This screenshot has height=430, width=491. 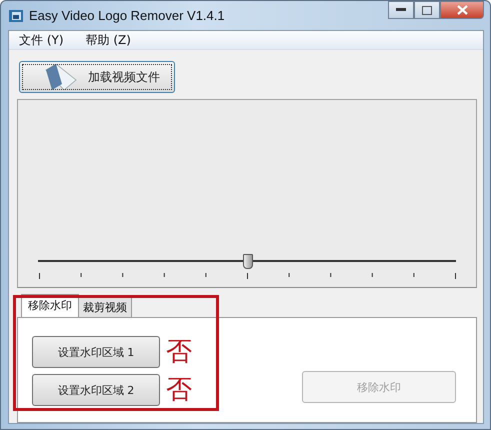 I want to click on maximize-icon, so click(x=427, y=10).